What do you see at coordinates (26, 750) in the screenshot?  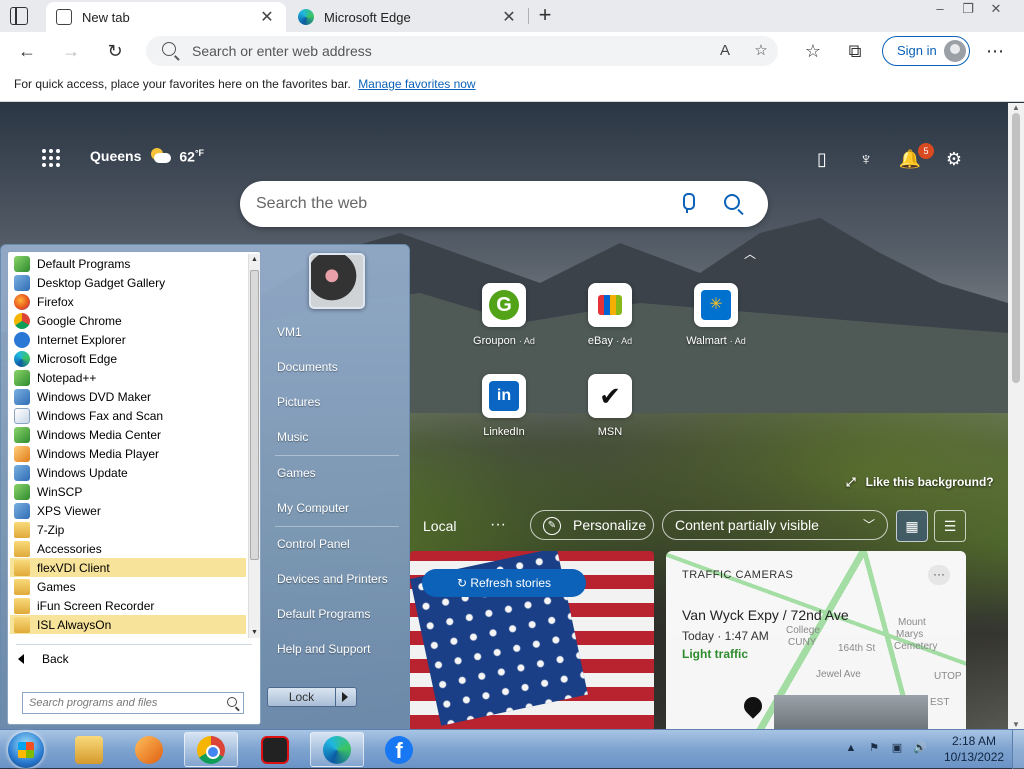 I see `start-button` at bounding box center [26, 750].